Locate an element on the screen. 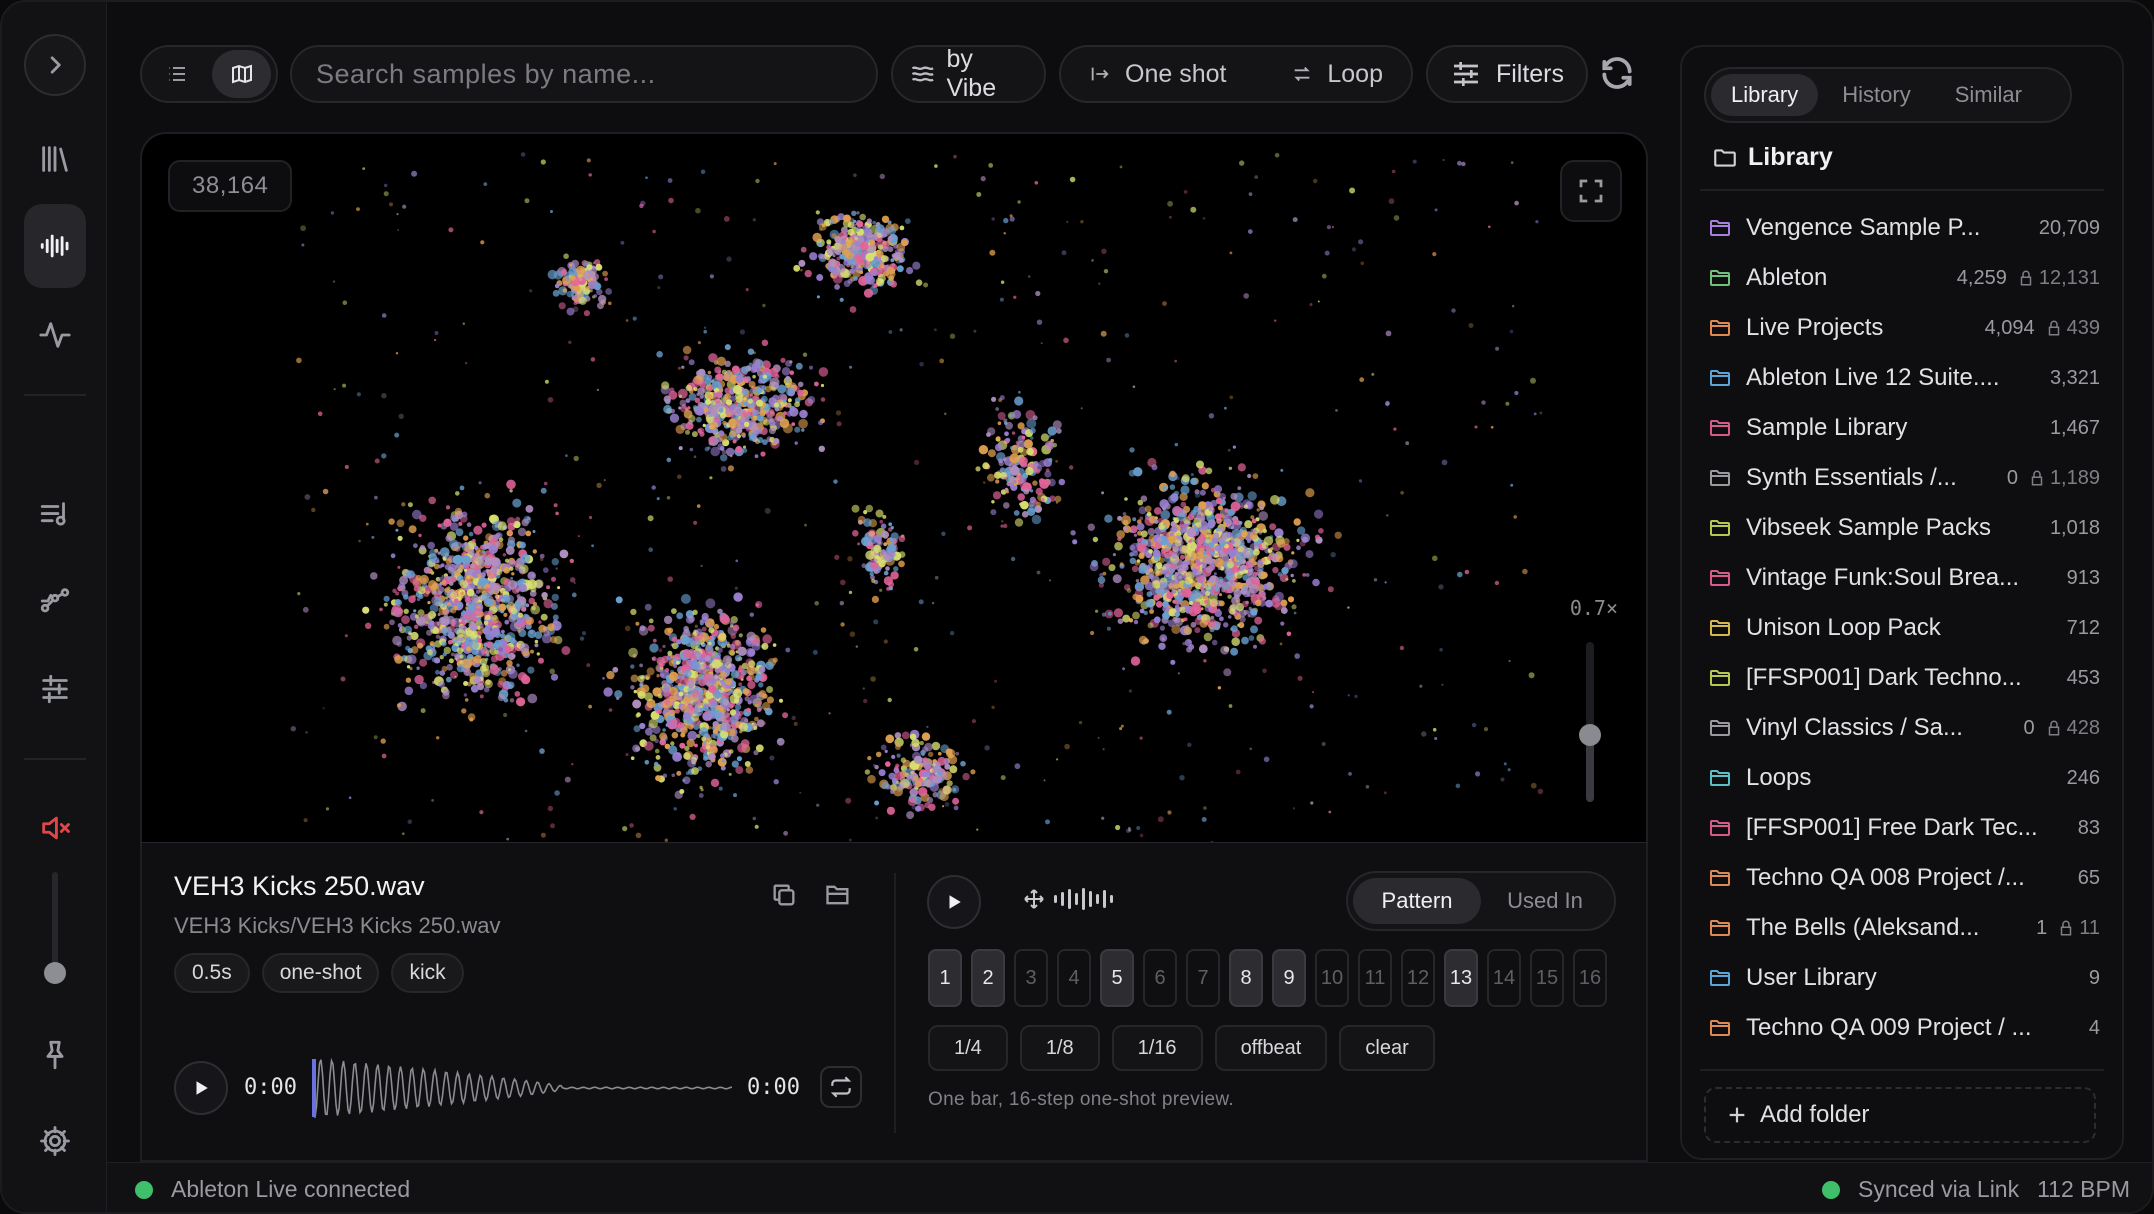 The width and height of the screenshot is (2154, 1214). folder-item: Vintage Funk:Soul Brea... 913 is located at coordinates (1904, 578).